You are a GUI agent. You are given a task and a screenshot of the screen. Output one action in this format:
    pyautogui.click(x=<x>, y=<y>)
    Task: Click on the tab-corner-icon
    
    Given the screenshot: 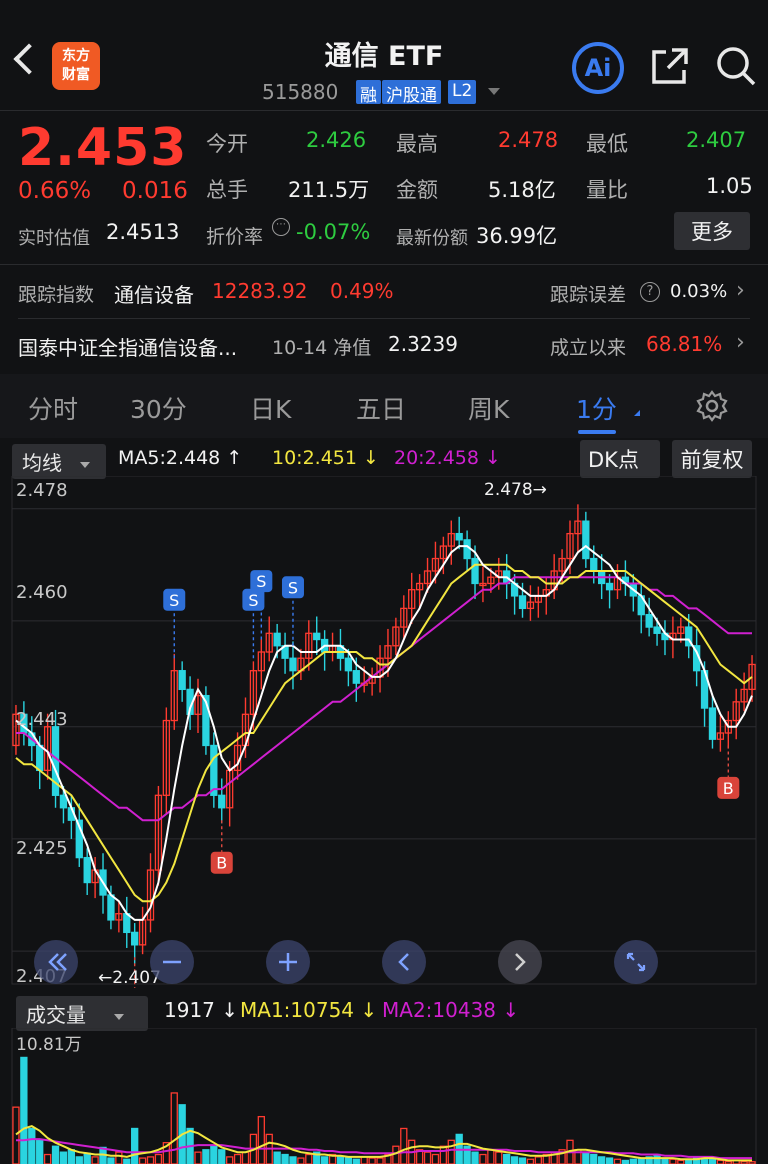 What is the action you would take?
    pyautogui.click(x=637, y=413)
    